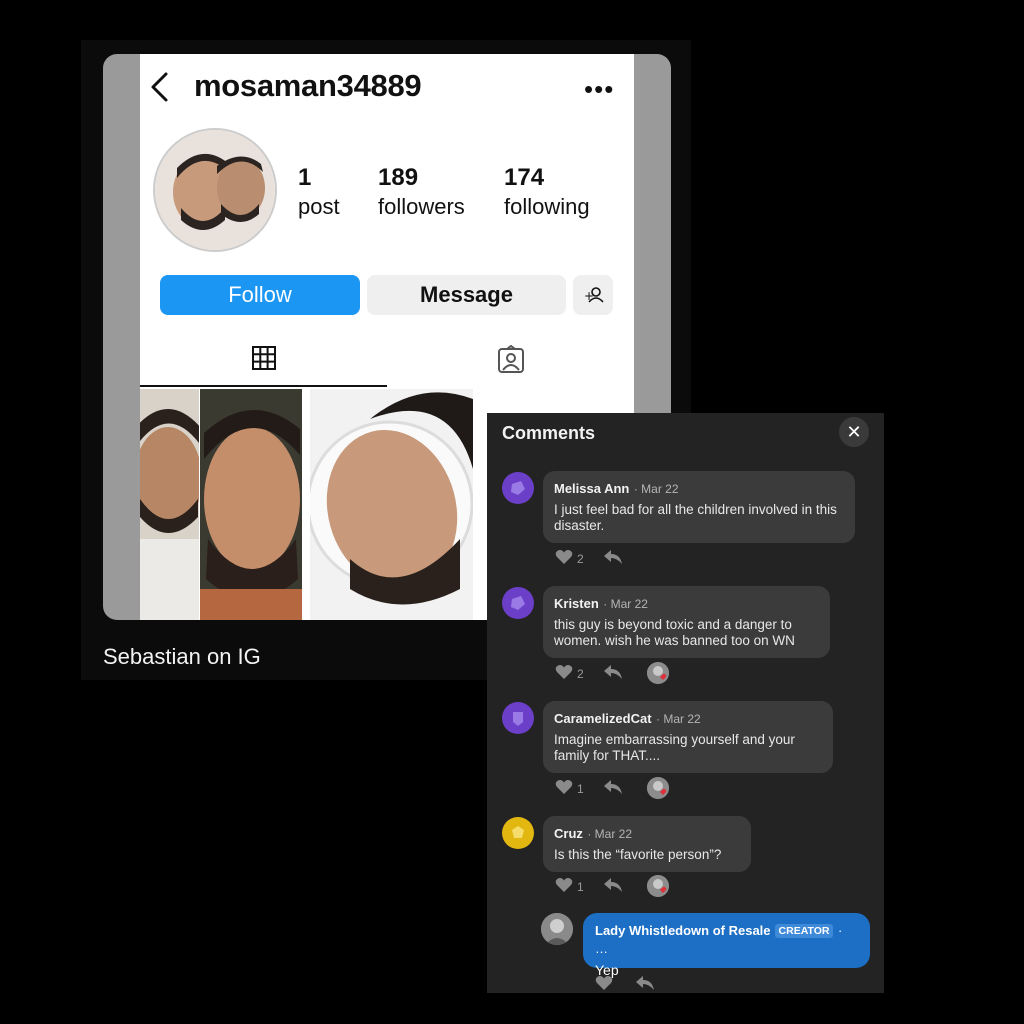 The width and height of the screenshot is (1024, 1024). What do you see at coordinates (263, 362) in the screenshot?
I see `tab-posts-grid` at bounding box center [263, 362].